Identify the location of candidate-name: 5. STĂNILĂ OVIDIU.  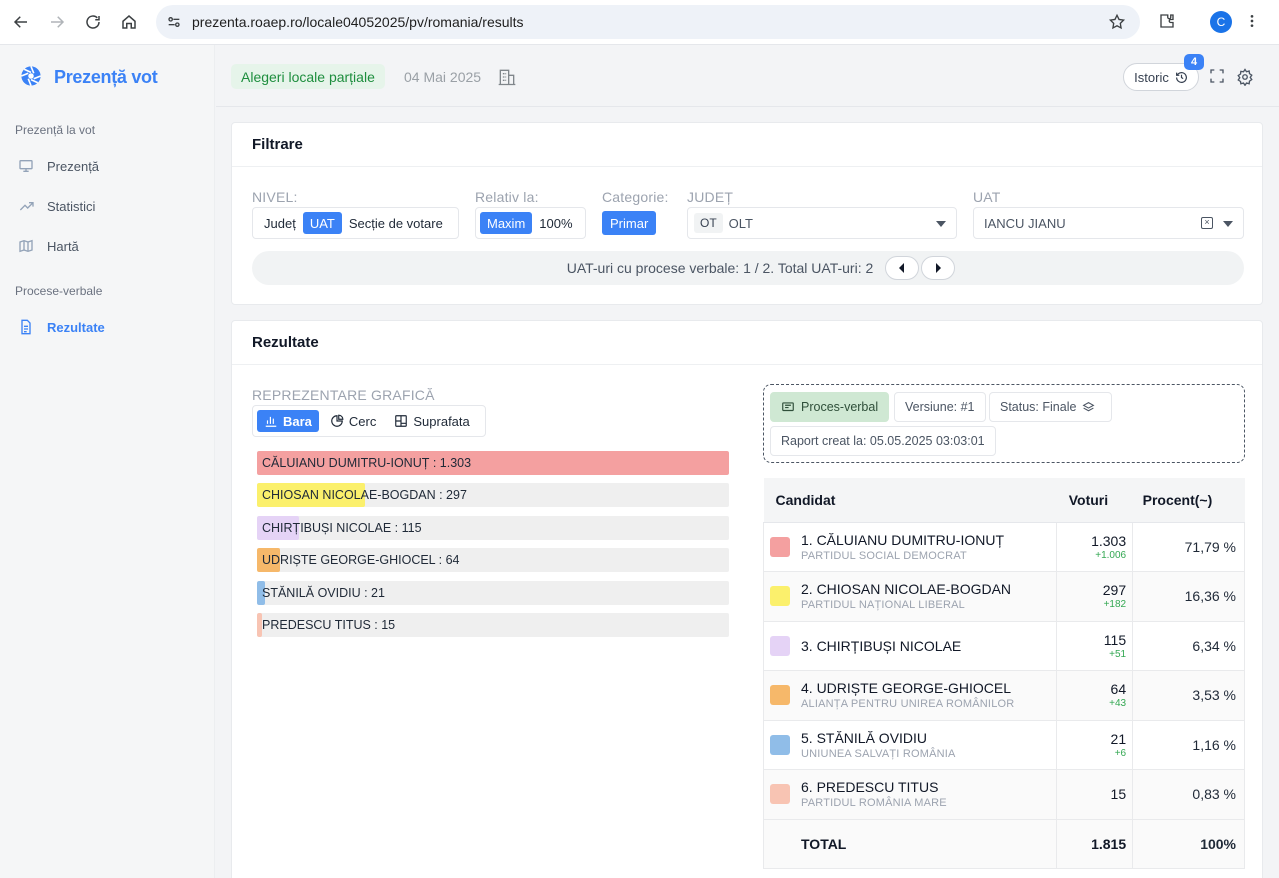
(864, 737).